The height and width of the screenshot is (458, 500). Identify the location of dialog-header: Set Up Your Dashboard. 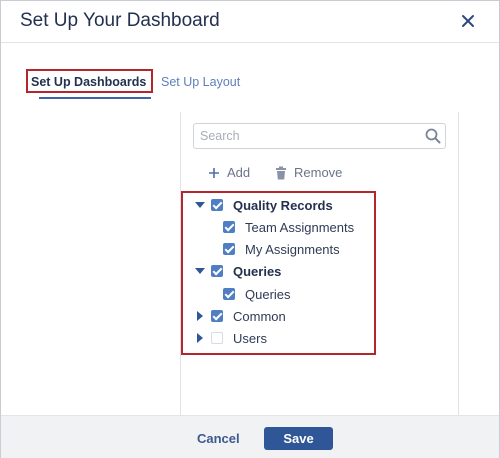
(250, 22).